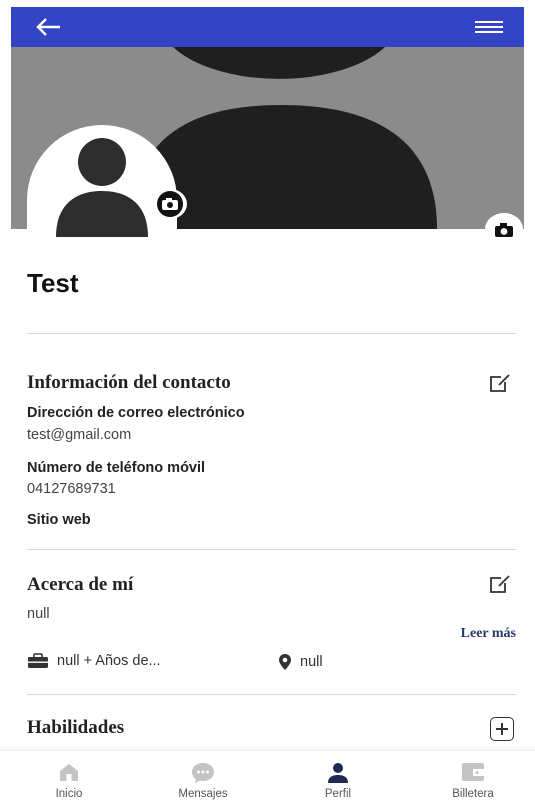 The image size is (535, 807). What do you see at coordinates (170, 204) in the screenshot?
I see `change-avatar-camera-icon` at bounding box center [170, 204].